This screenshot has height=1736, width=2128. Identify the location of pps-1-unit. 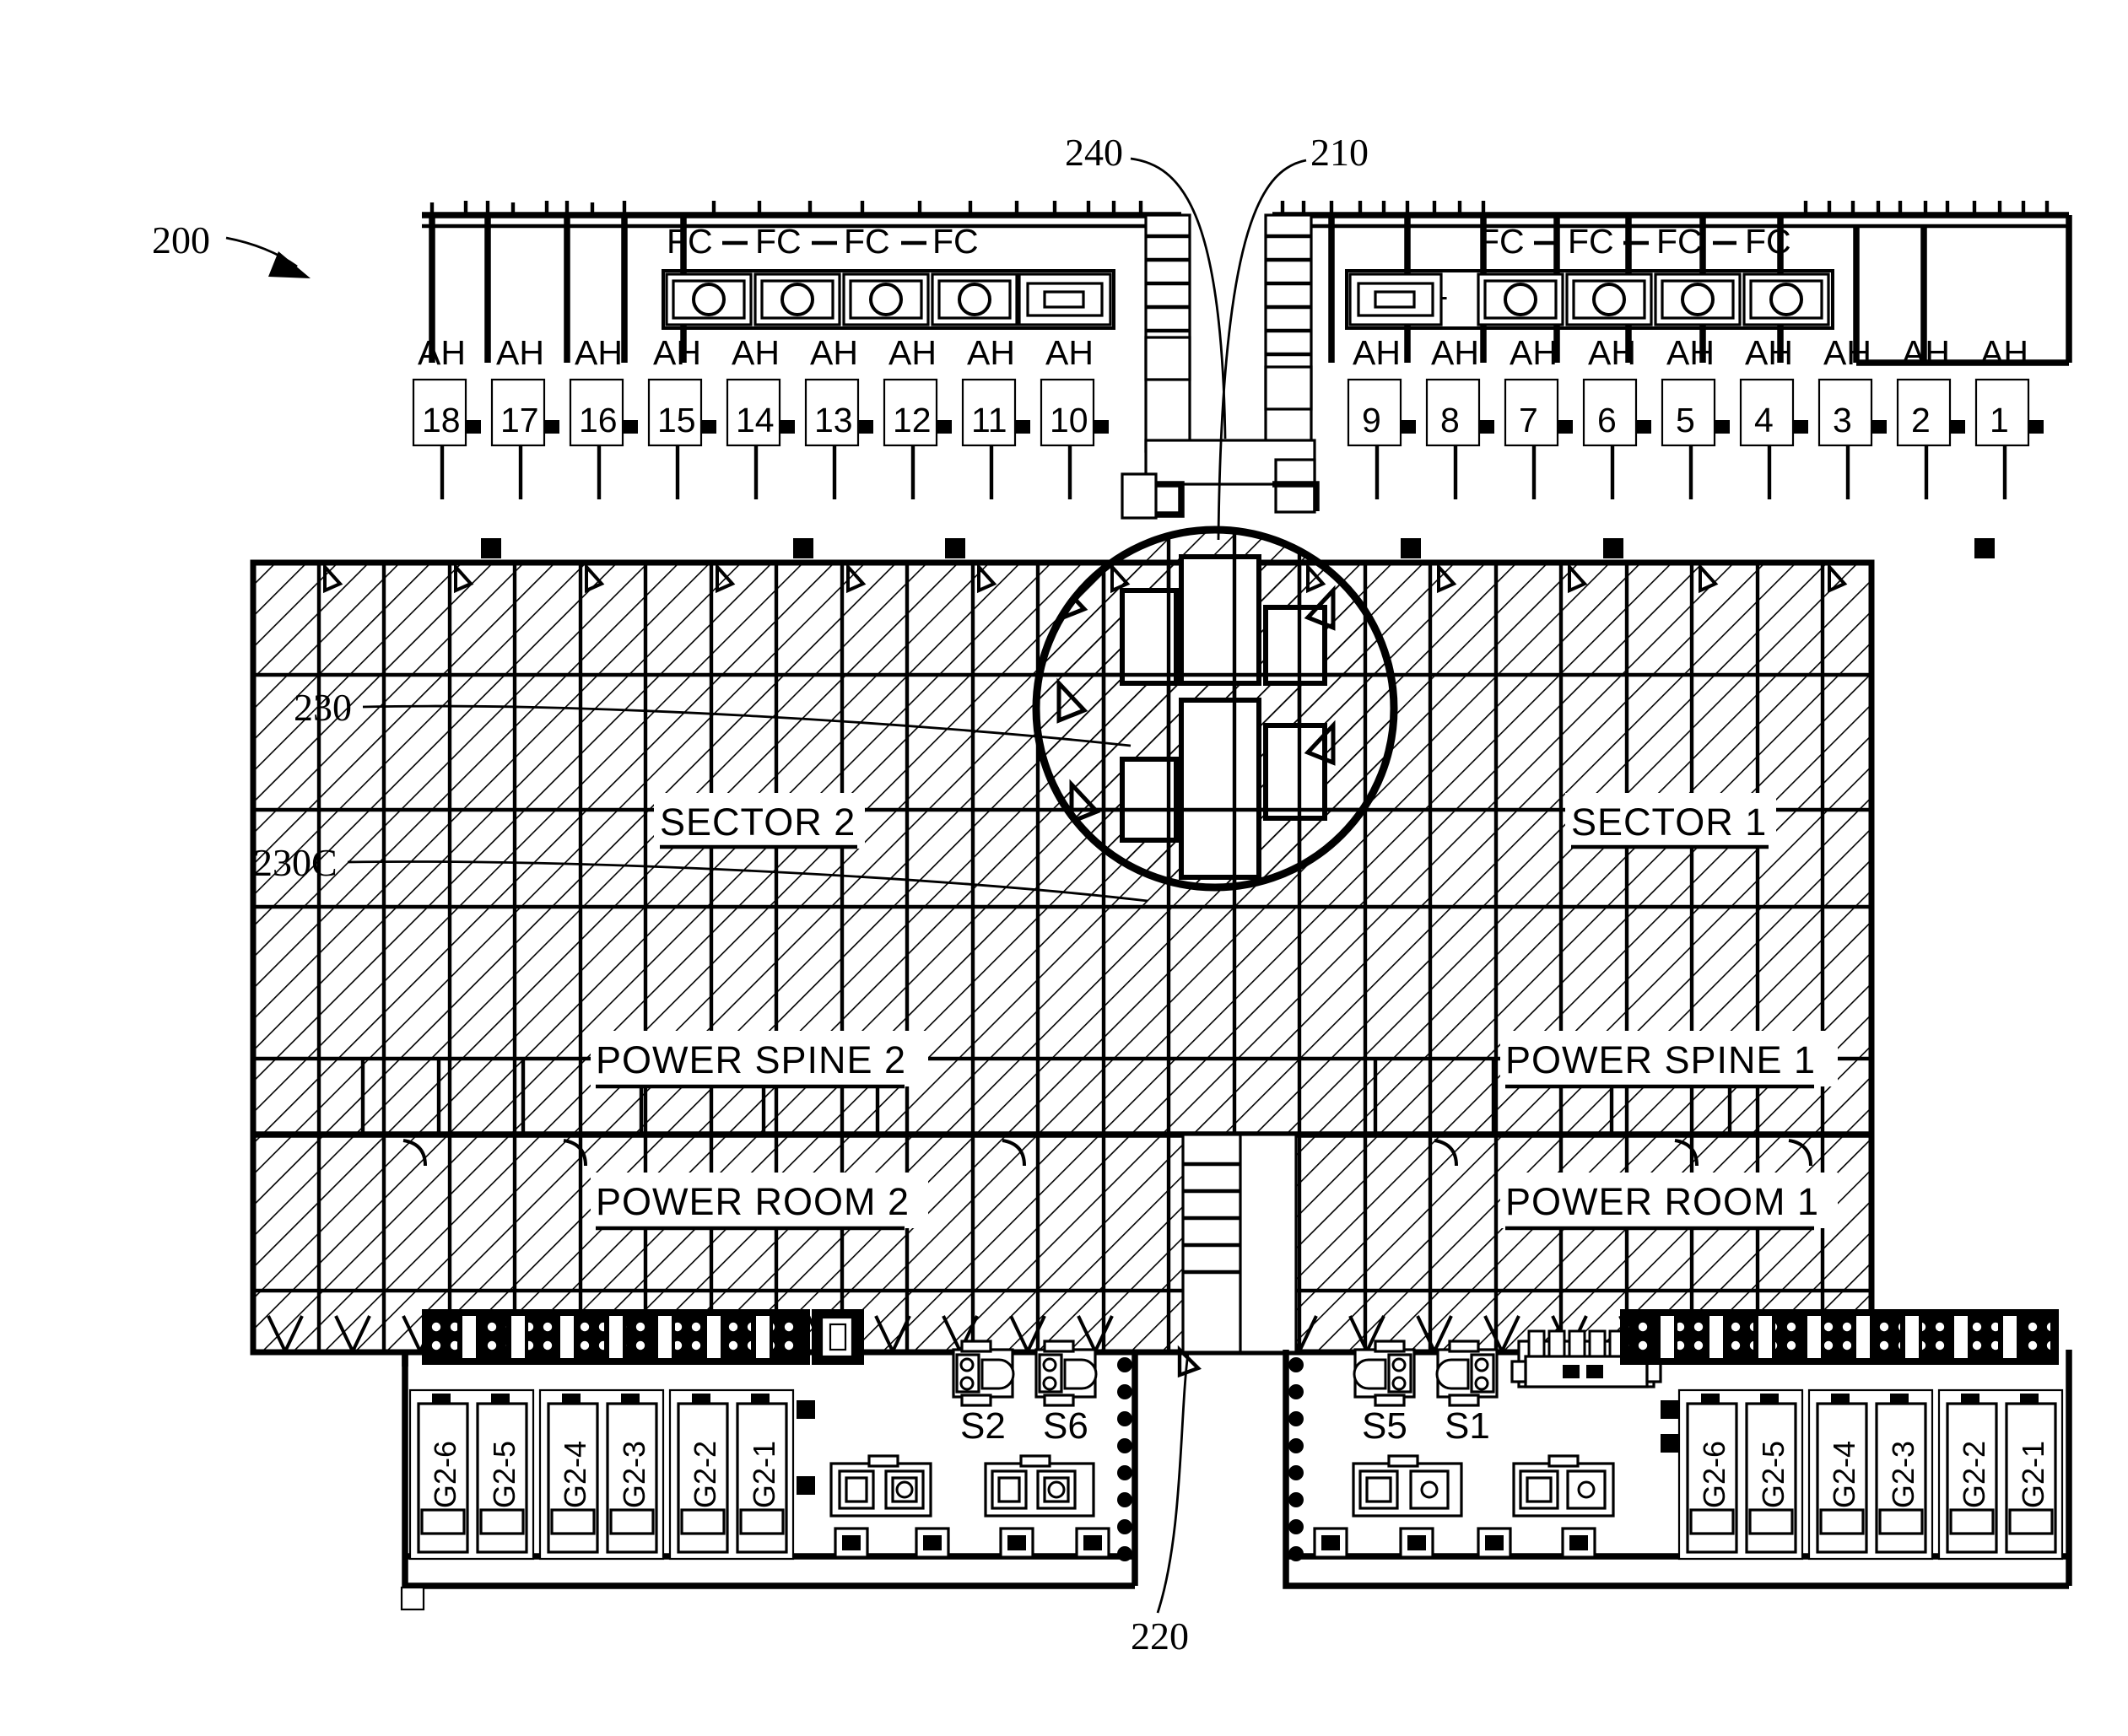
(1395, 299).